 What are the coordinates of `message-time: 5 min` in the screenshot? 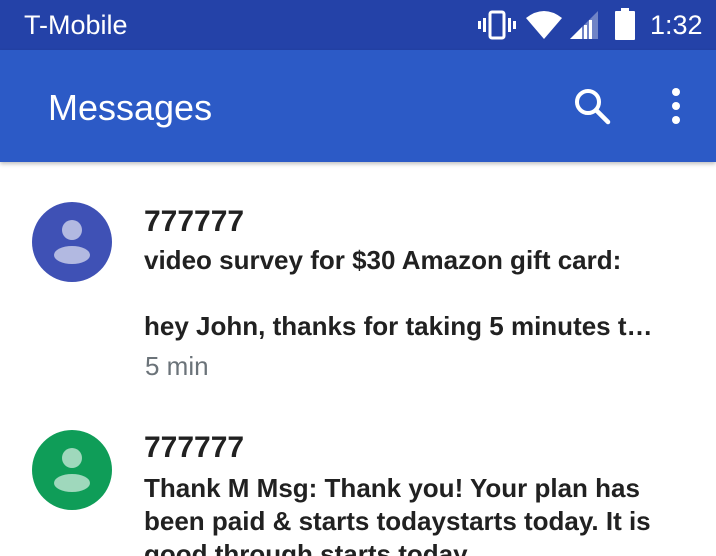 It's located at (177, 366).